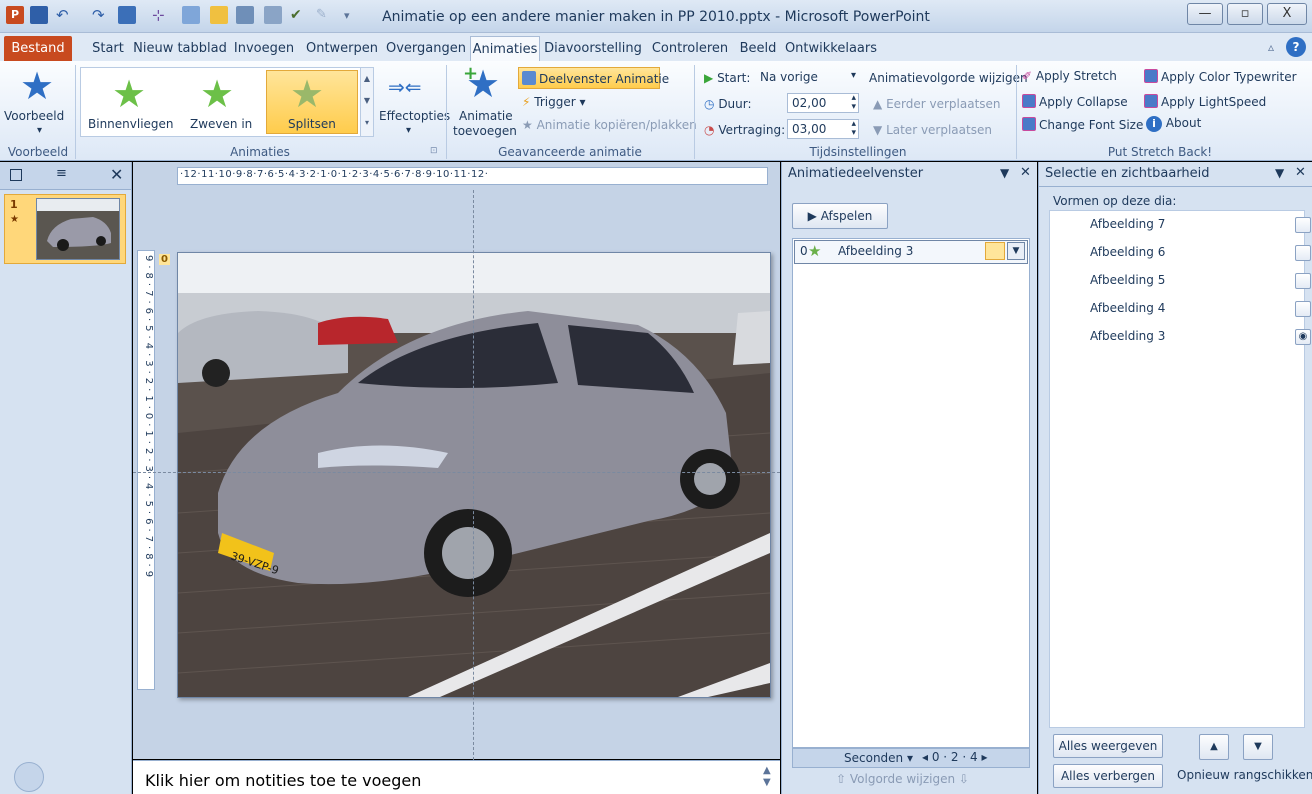 The image size is (1312, 794). What do you see at coordinates (1082, 124) in the screenshot?
I see `change-font-size-button: Change Font Size` at bounding box center [1082, 124].